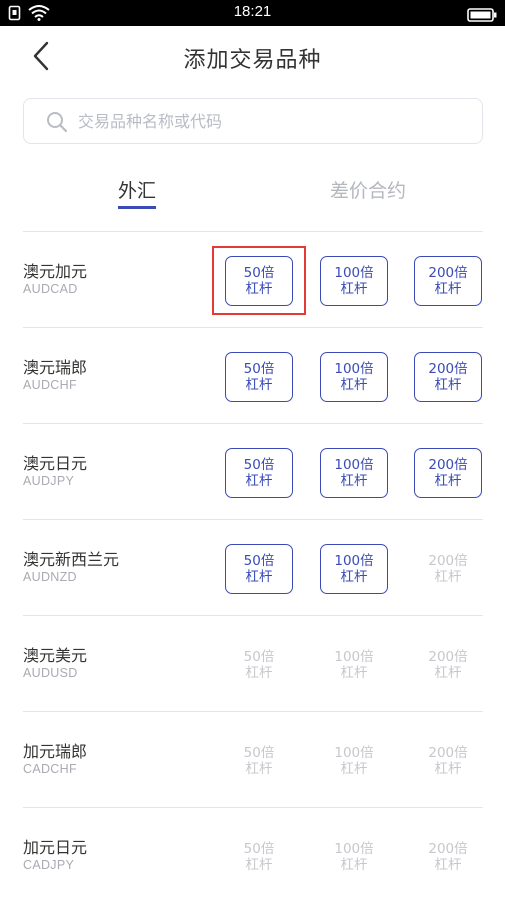 This screenshot has height=898, width=505. What do you see at coordinates (57, 124) in the screenshot?
I see `search-icon` at bounding box center [57, 124].